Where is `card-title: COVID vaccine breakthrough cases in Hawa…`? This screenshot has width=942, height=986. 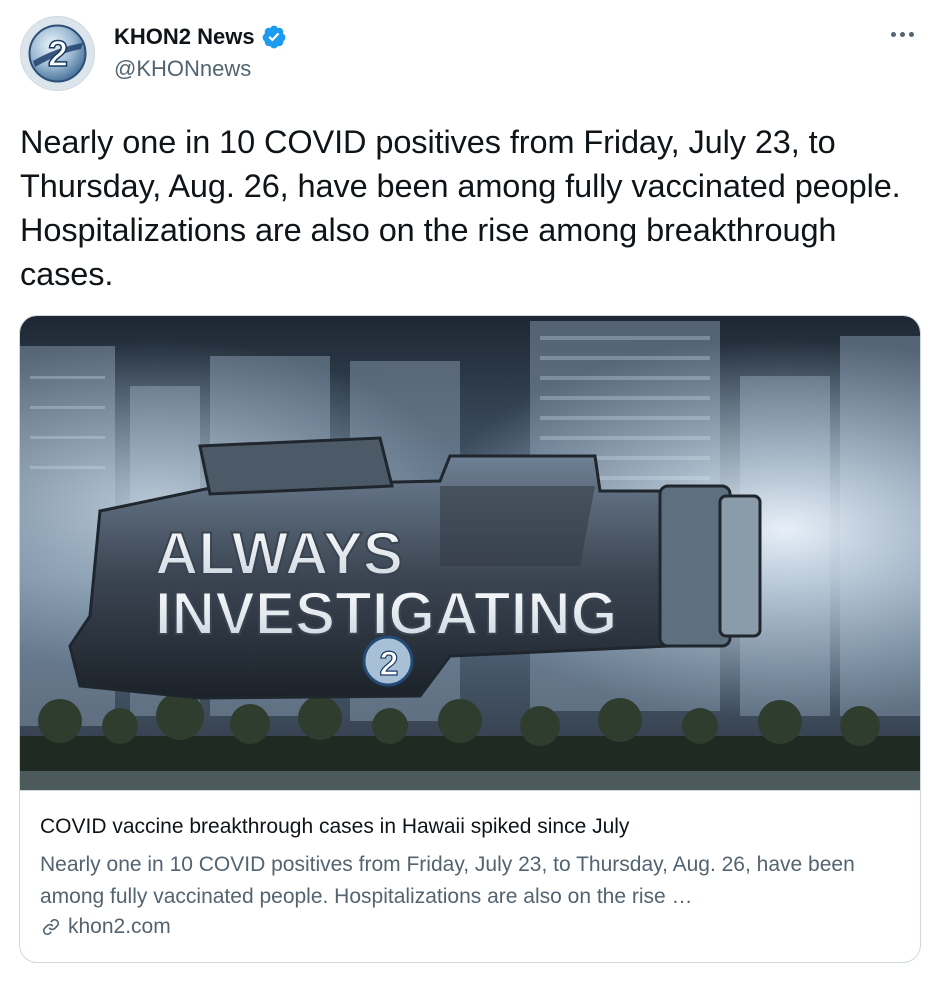 card-title: COVID vaccine breakthrough cases in Hawa… is located at coordinates (334, 827).